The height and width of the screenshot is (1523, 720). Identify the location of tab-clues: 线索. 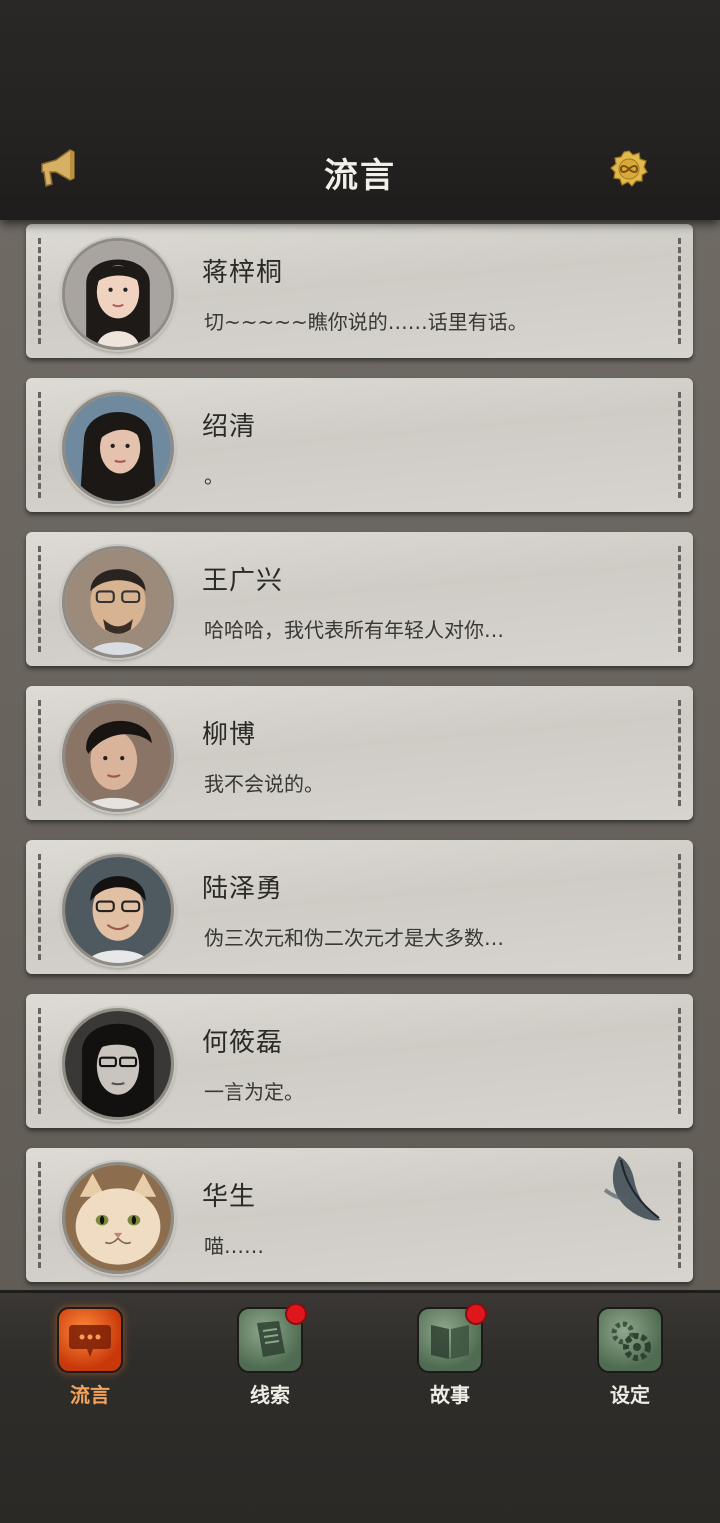
(270, 1355).